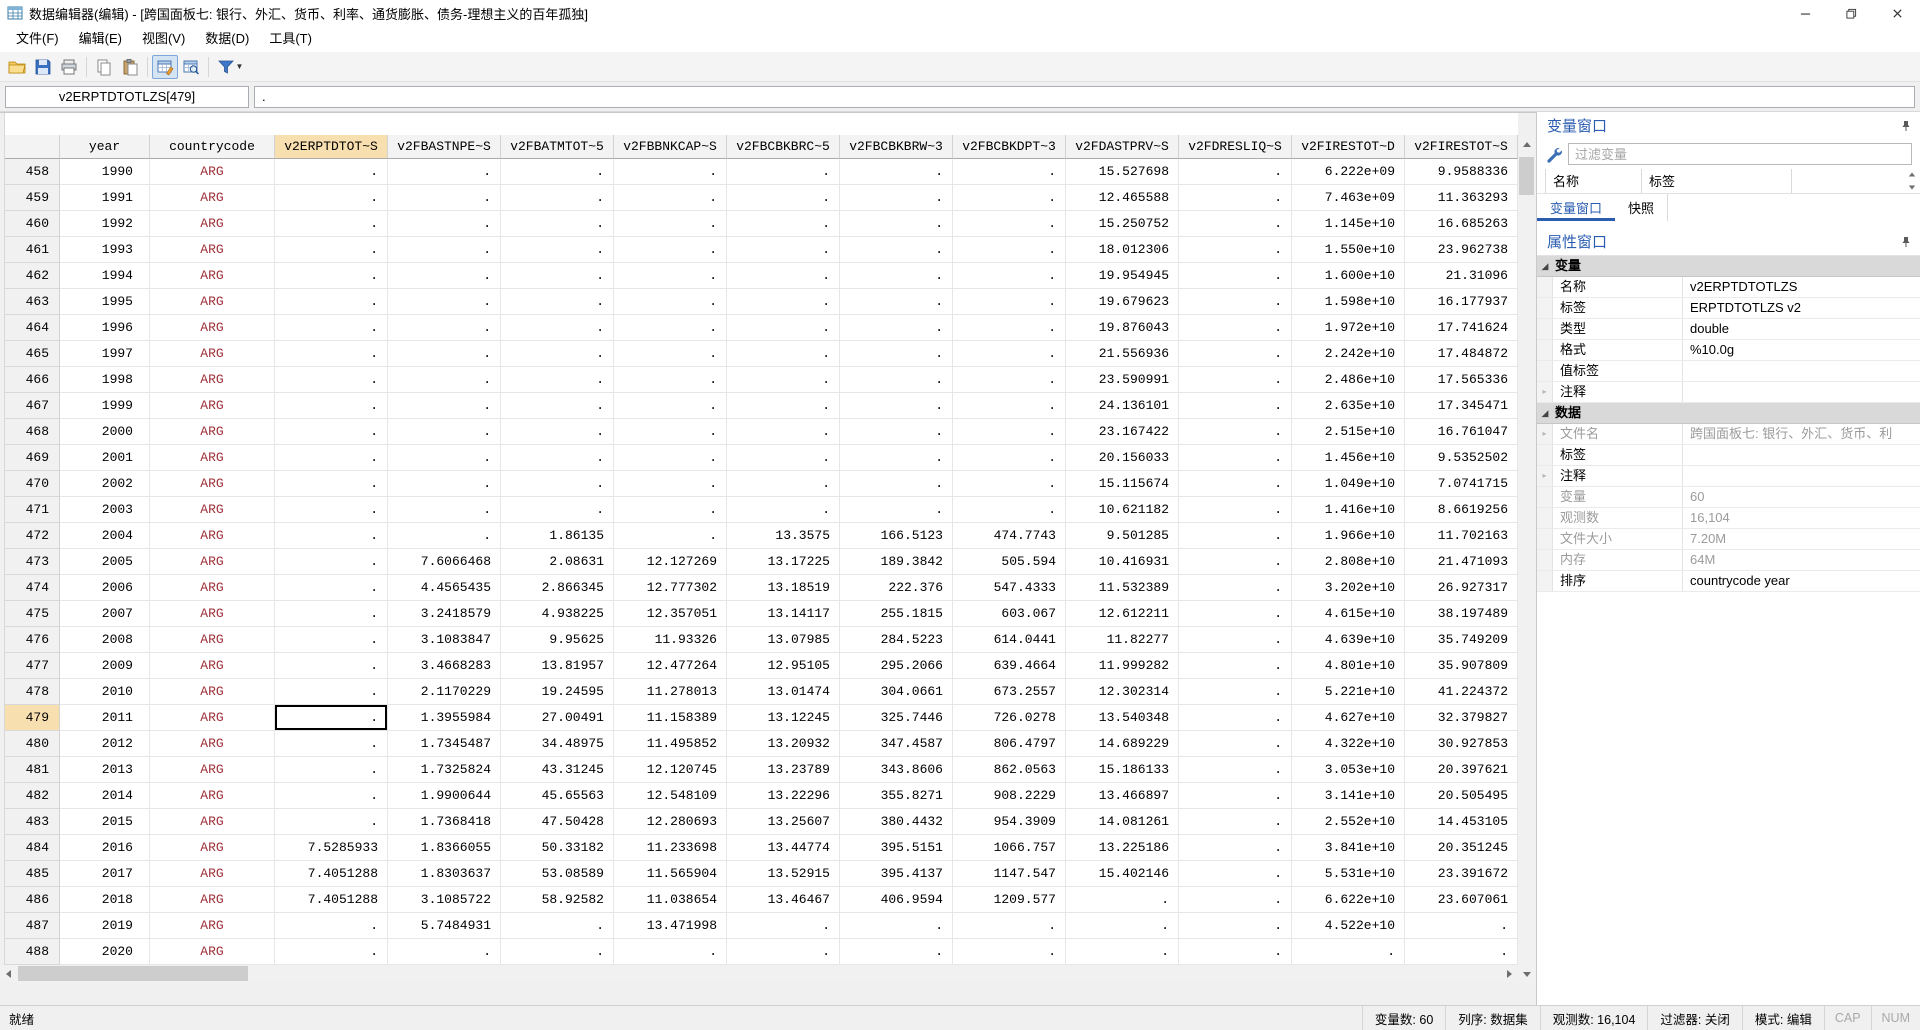 This screenshot has width=1920, height=1030. What do you see at coordinates (1009, 796) in the screenshot?
I see `table-cell: 908.2229` at bounding box center [1009, 796].